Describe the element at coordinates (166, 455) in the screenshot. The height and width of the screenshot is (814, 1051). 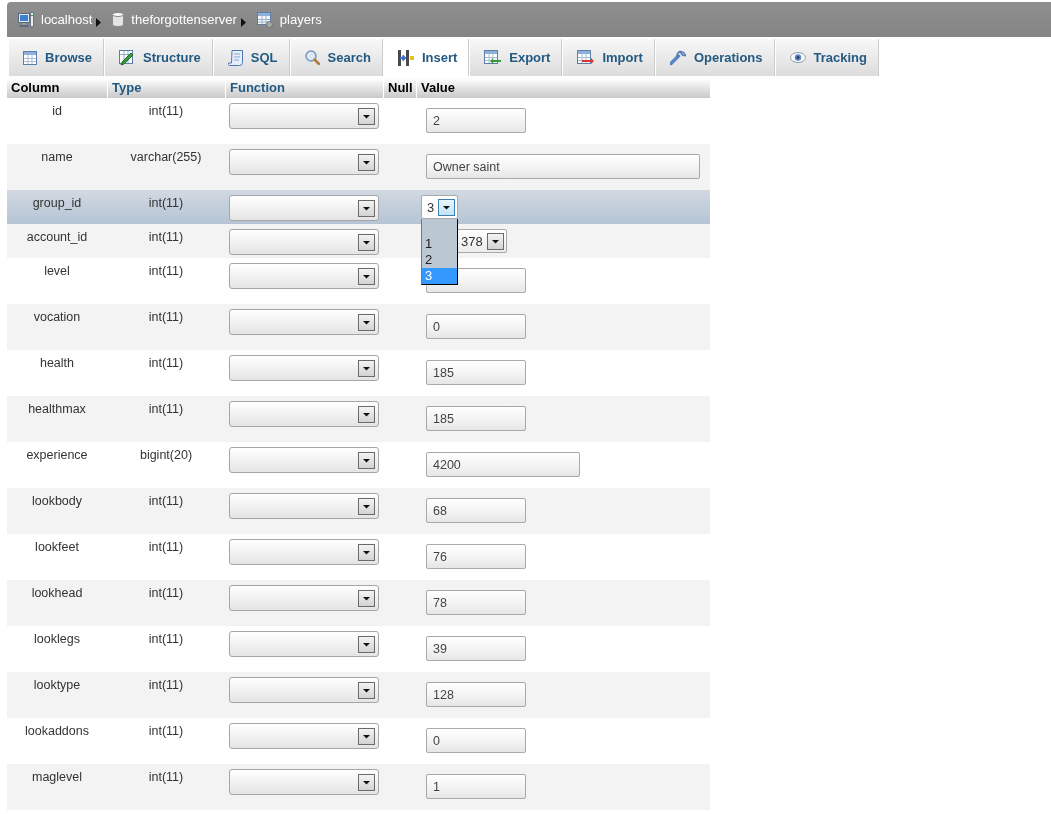
I see `column-type: bigint(20)` at that location.